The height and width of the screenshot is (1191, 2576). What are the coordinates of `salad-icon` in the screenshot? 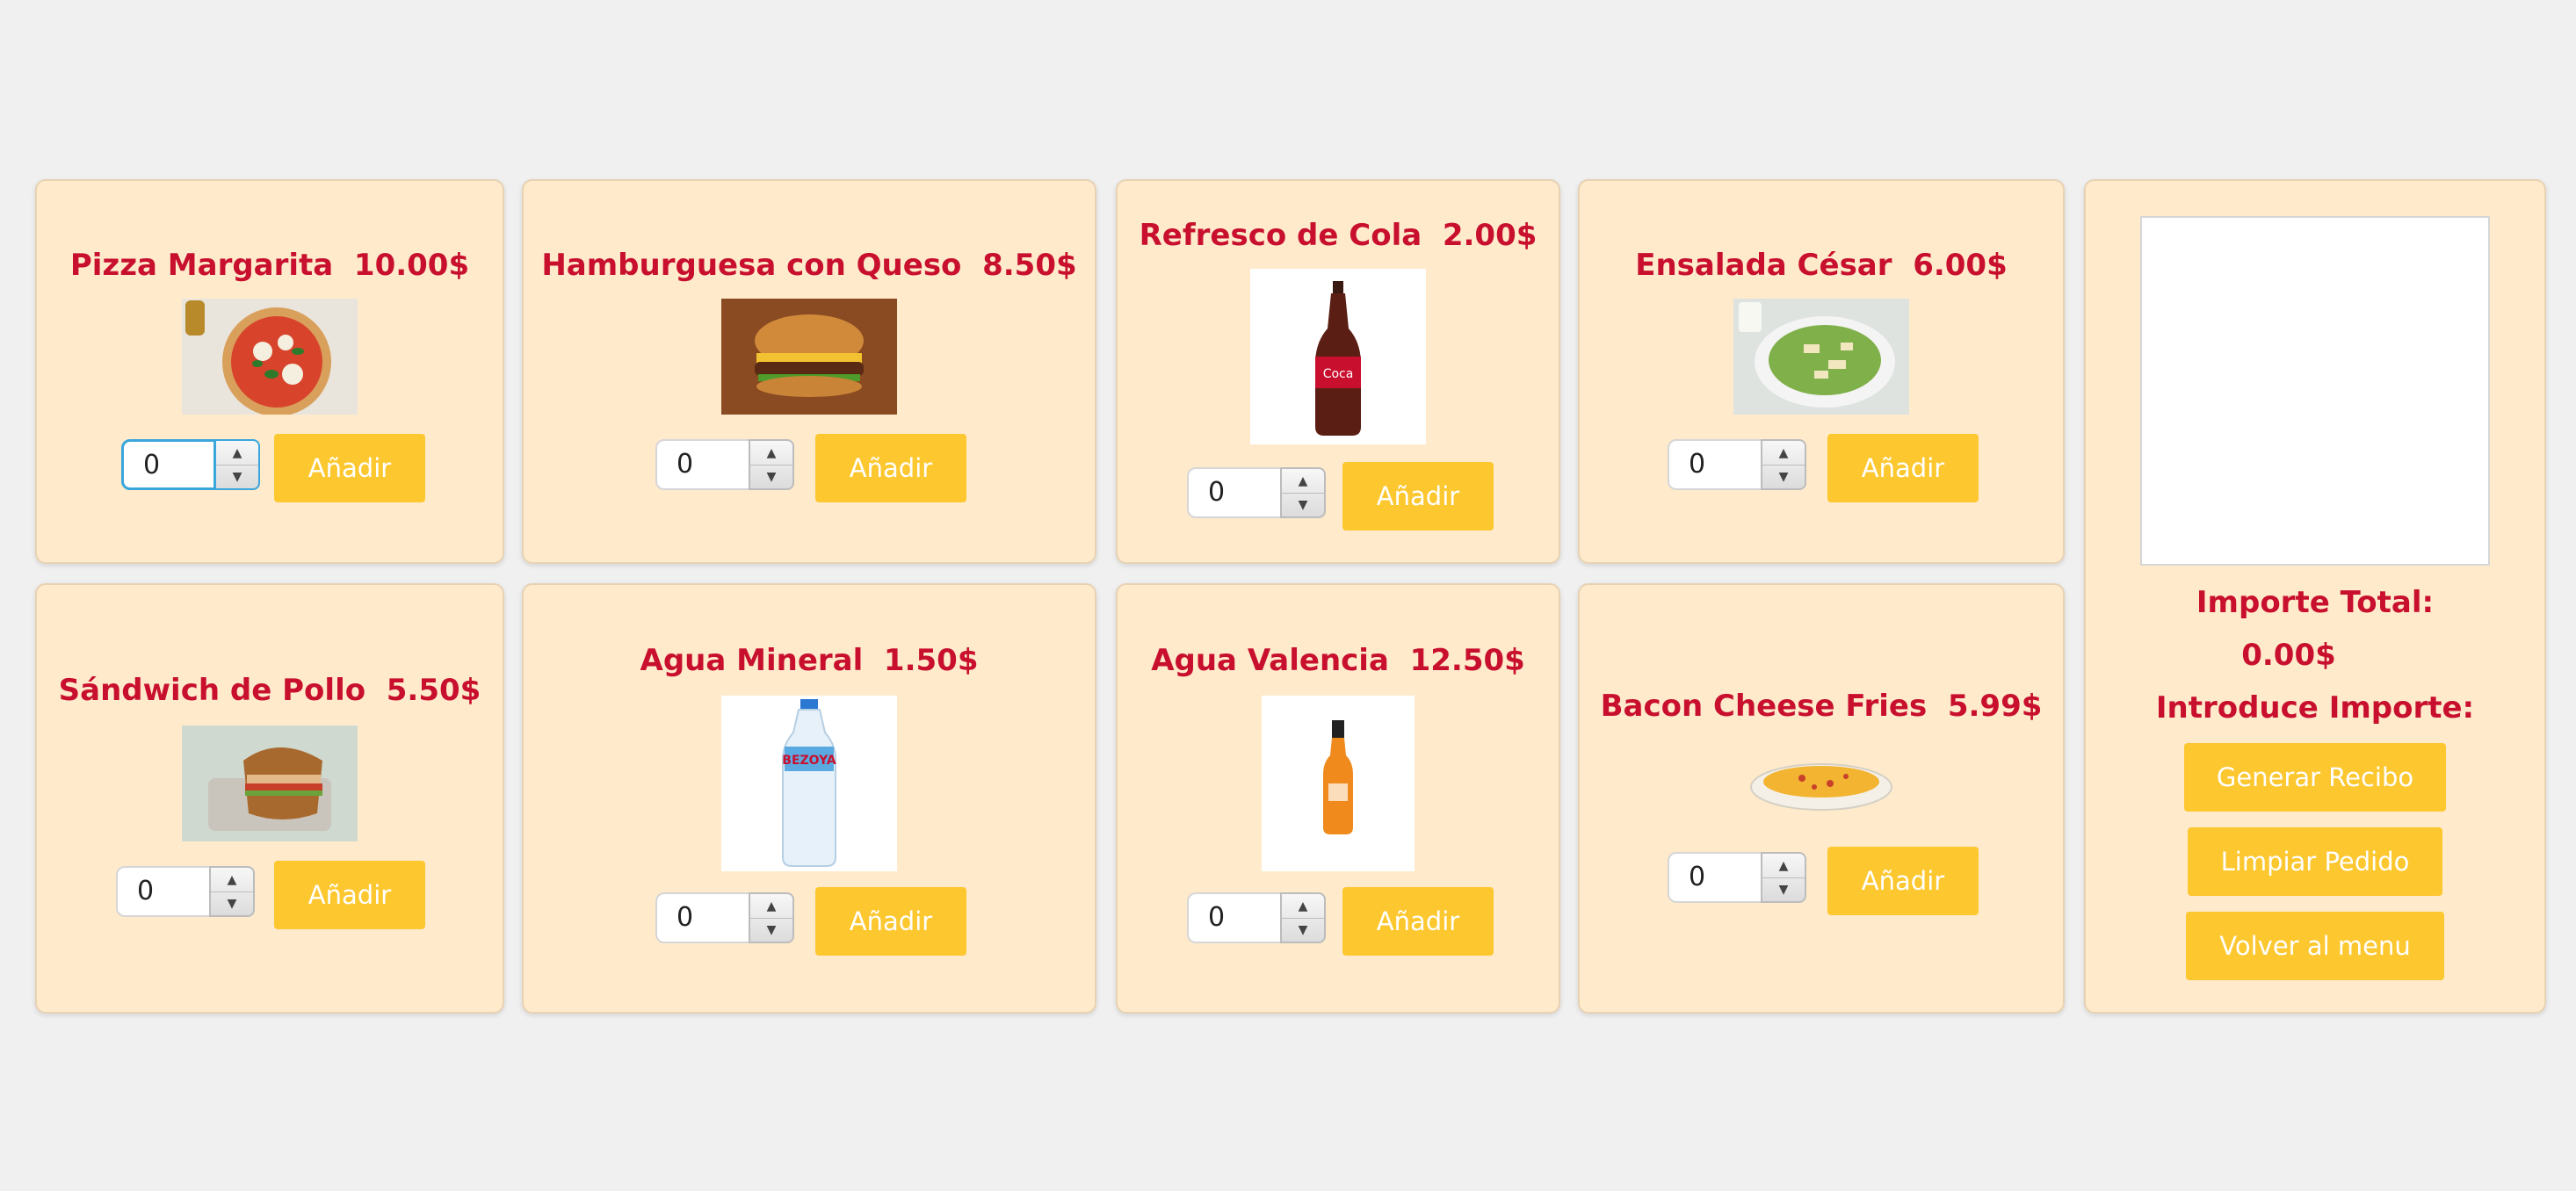 It's located at (1821, 357).